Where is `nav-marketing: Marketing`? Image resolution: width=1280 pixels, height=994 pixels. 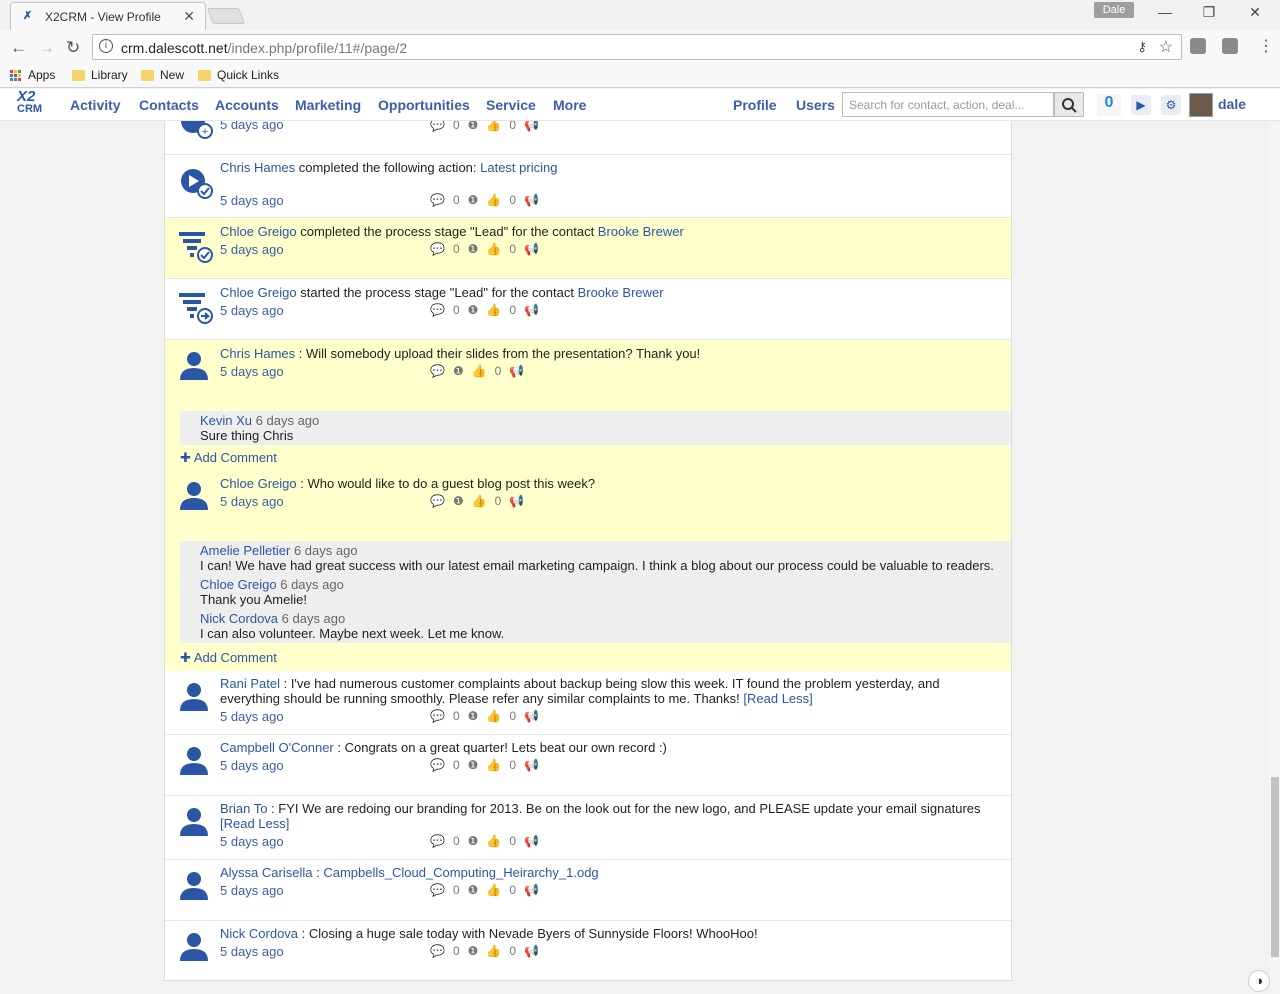
nav-marketing: Marketing is located at coordinates (328, 105).